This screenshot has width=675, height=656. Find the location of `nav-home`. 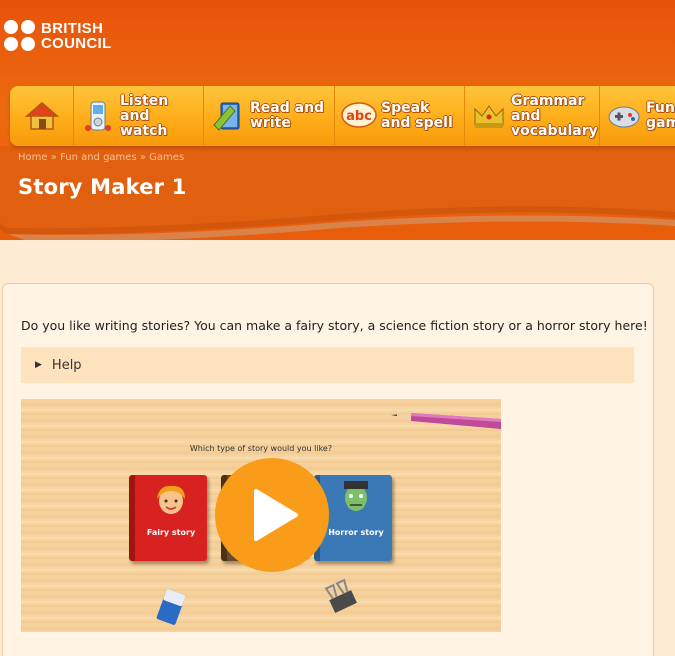

nav-home is located at coordinates (42, 116).